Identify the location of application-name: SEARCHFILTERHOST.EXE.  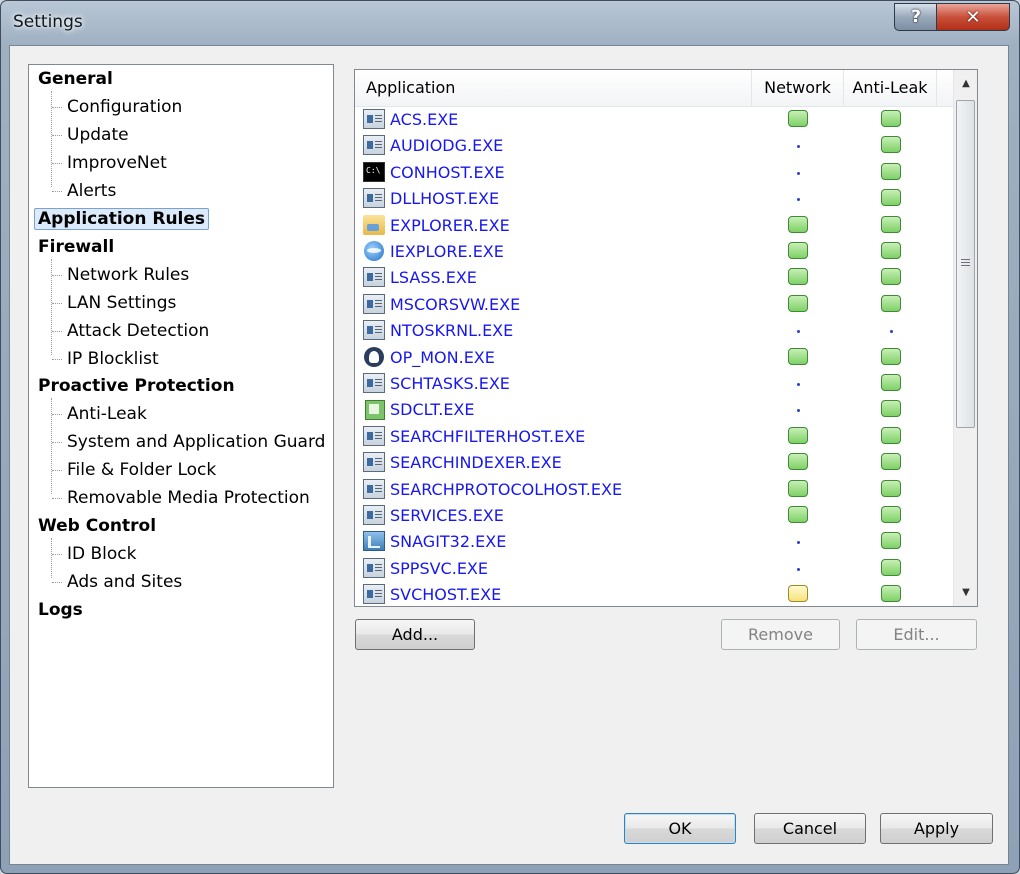
(487, 437).